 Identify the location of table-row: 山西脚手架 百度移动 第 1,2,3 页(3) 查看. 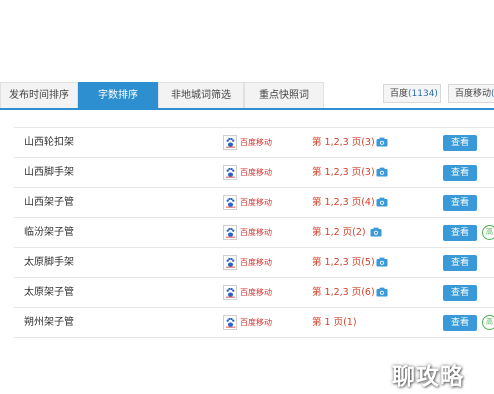
(254, 172).